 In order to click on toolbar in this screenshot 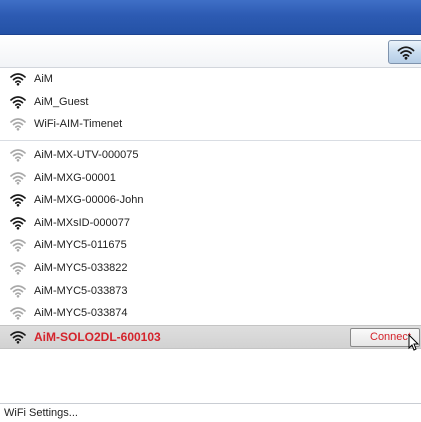, I will do `click(210, 51)`.